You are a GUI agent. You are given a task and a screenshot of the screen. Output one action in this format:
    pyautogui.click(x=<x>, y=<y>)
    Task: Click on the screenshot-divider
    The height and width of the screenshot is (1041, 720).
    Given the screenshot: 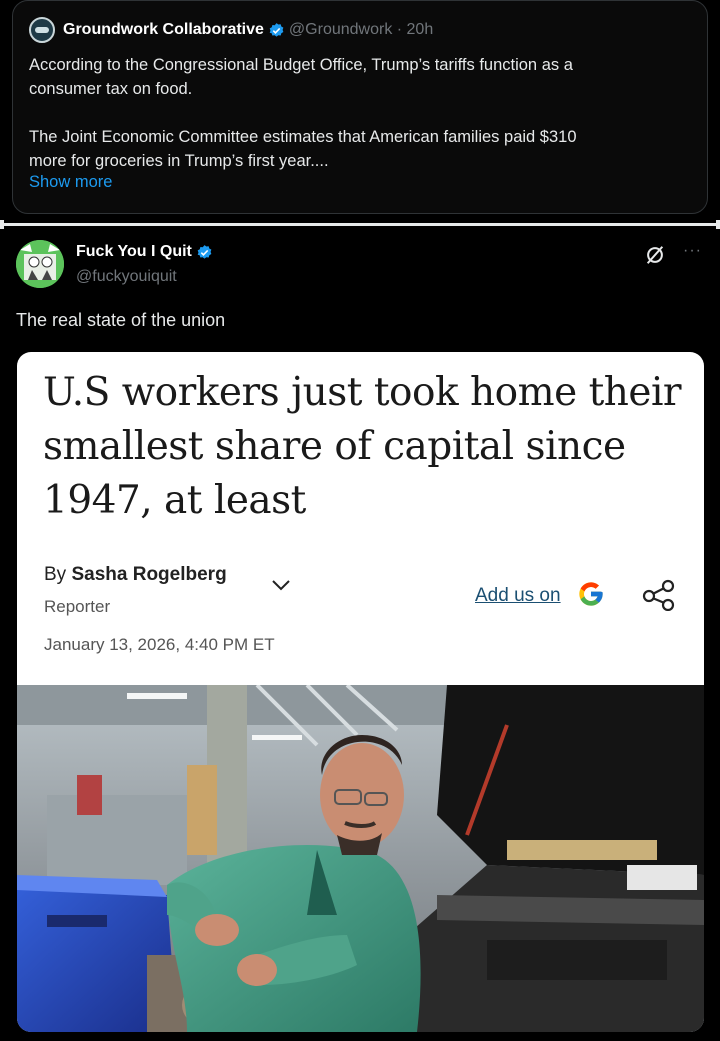 What is the action you would take?
    pyautogui.click(x=360, y=224)
    